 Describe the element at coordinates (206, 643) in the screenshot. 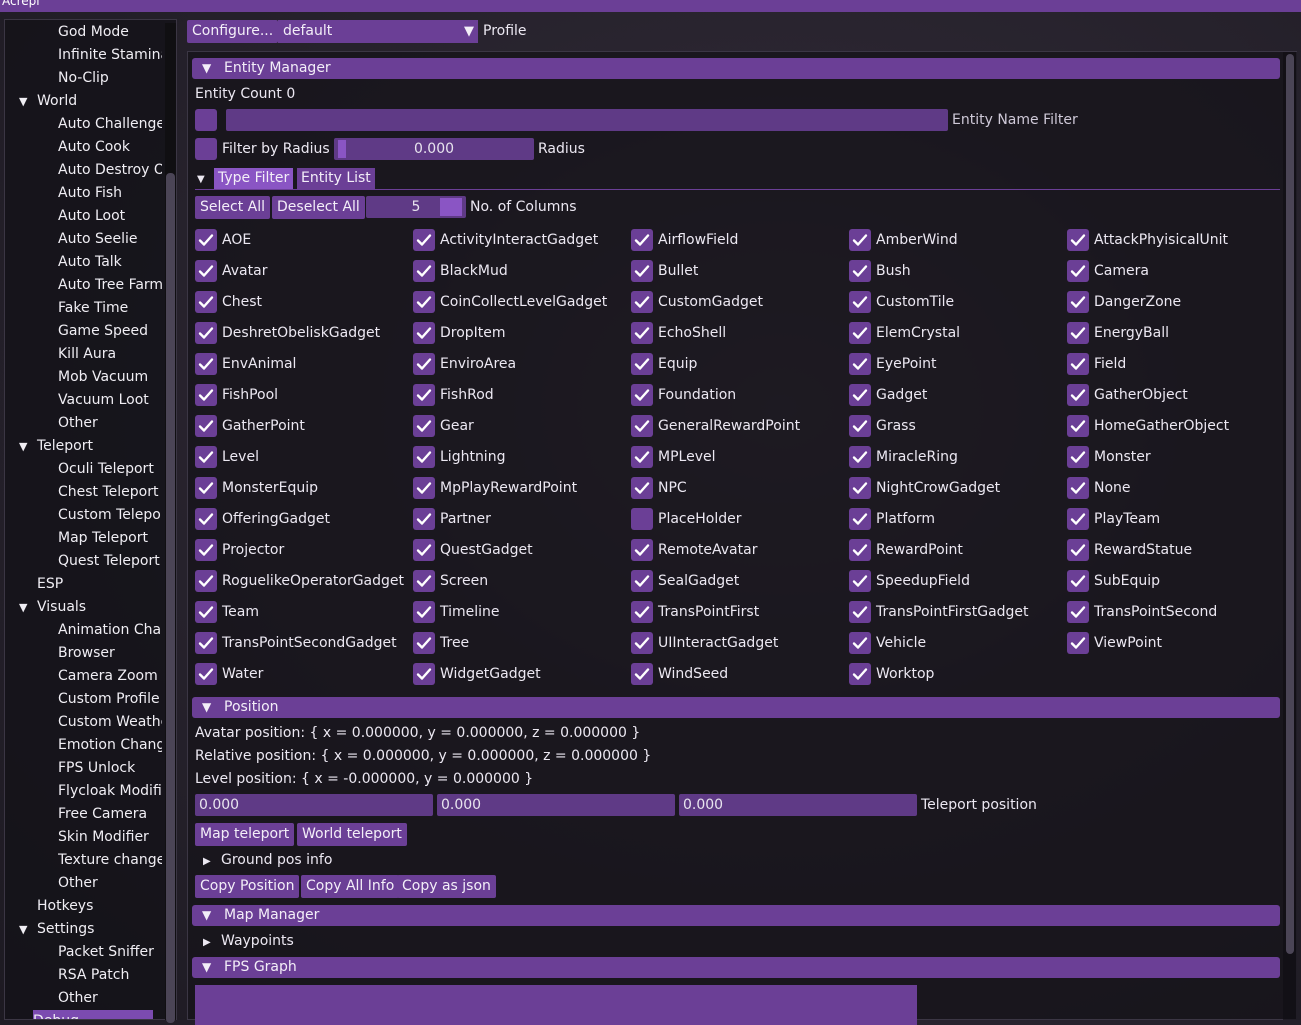

I see `type-checkbox-transpointsecondgadget` at that location.